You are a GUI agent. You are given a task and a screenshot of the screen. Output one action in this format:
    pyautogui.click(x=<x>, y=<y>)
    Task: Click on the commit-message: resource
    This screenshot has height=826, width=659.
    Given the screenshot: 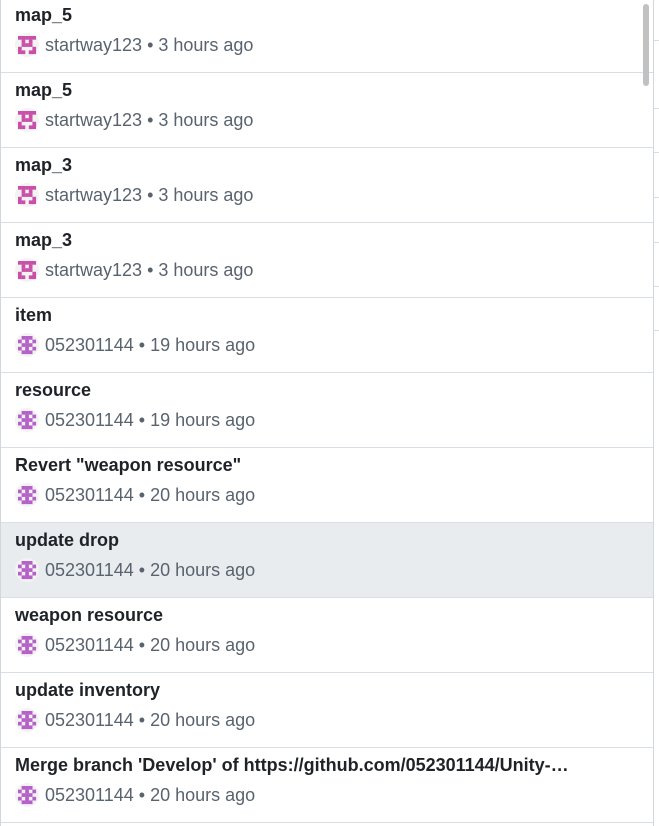 What is the action you would take?
    pyautogui.click(x=53, y=390)
    